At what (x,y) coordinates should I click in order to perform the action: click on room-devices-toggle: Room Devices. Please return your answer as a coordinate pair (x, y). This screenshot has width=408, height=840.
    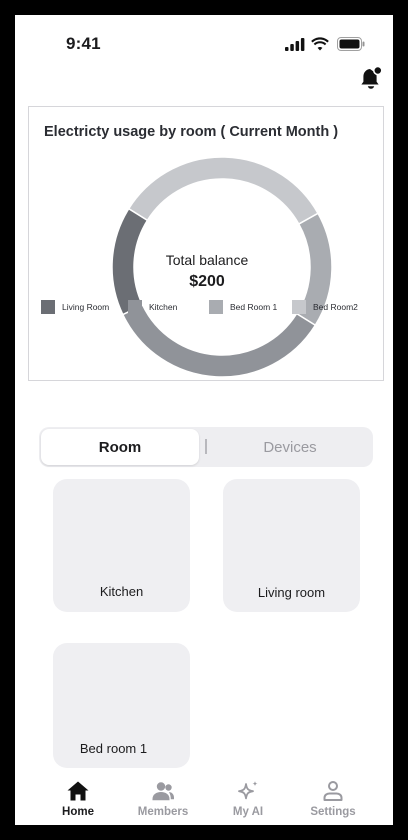
    Looking at the image, I should click on (206, 447).